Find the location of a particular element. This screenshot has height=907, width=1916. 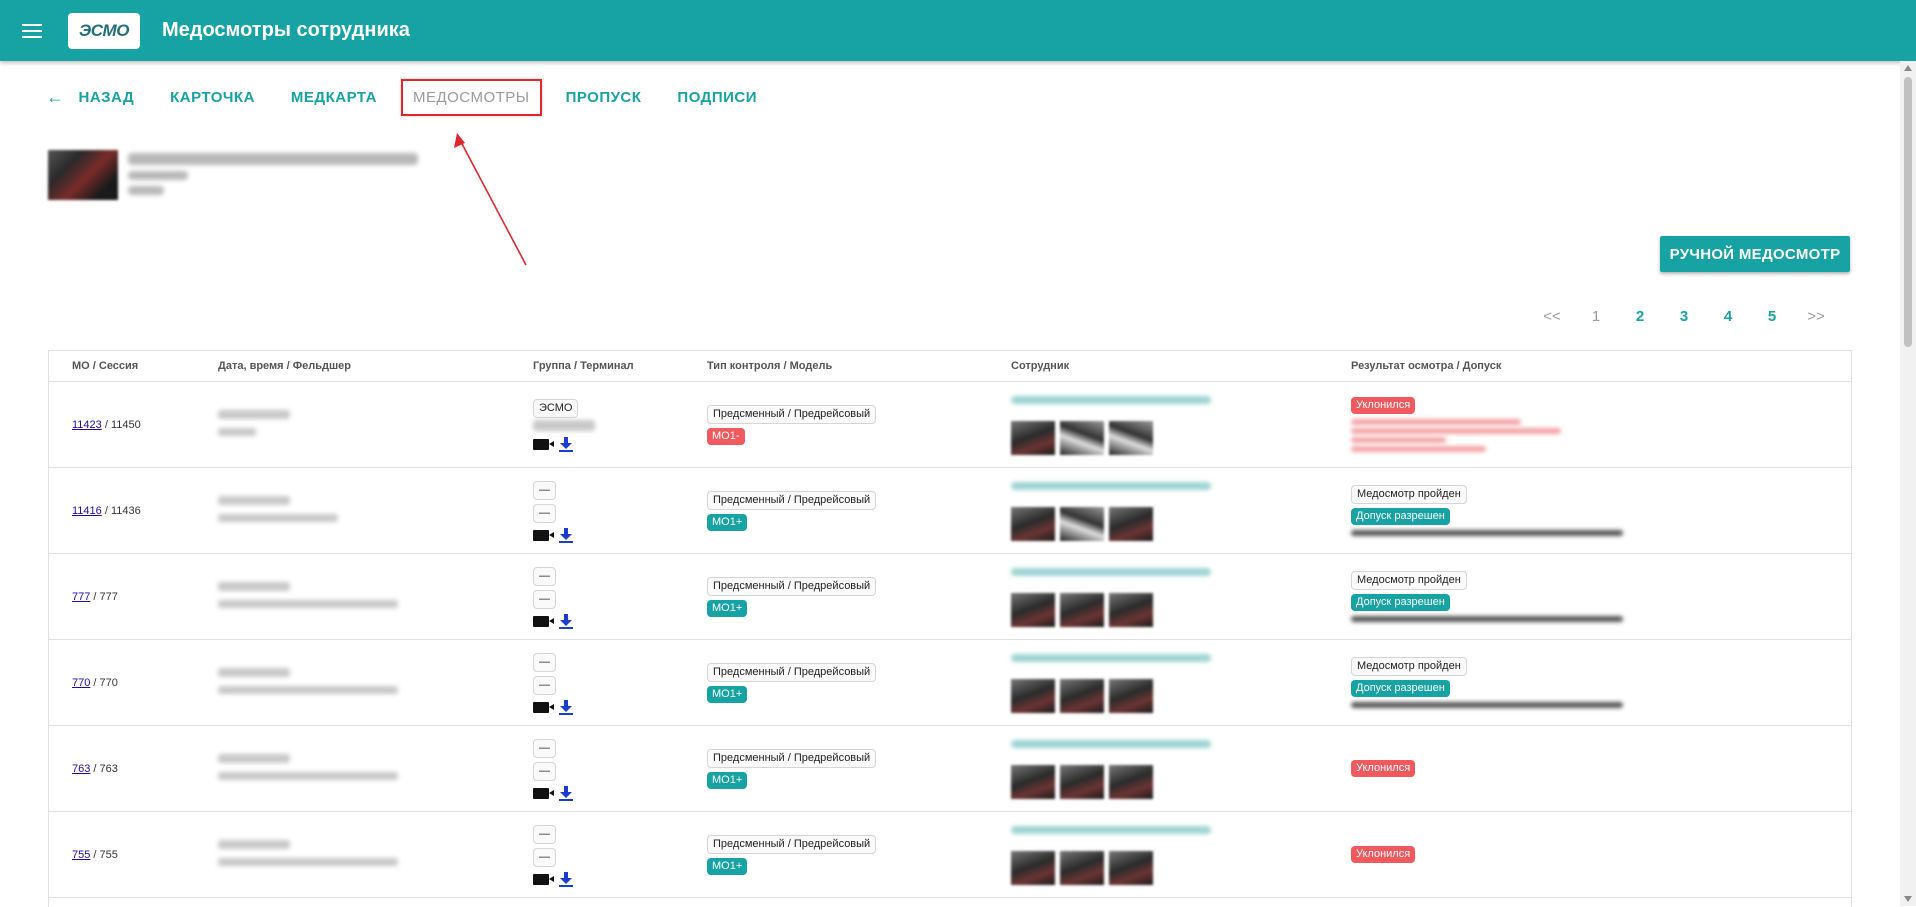

mo-link: 11416 is located at coordinates (87, 511).